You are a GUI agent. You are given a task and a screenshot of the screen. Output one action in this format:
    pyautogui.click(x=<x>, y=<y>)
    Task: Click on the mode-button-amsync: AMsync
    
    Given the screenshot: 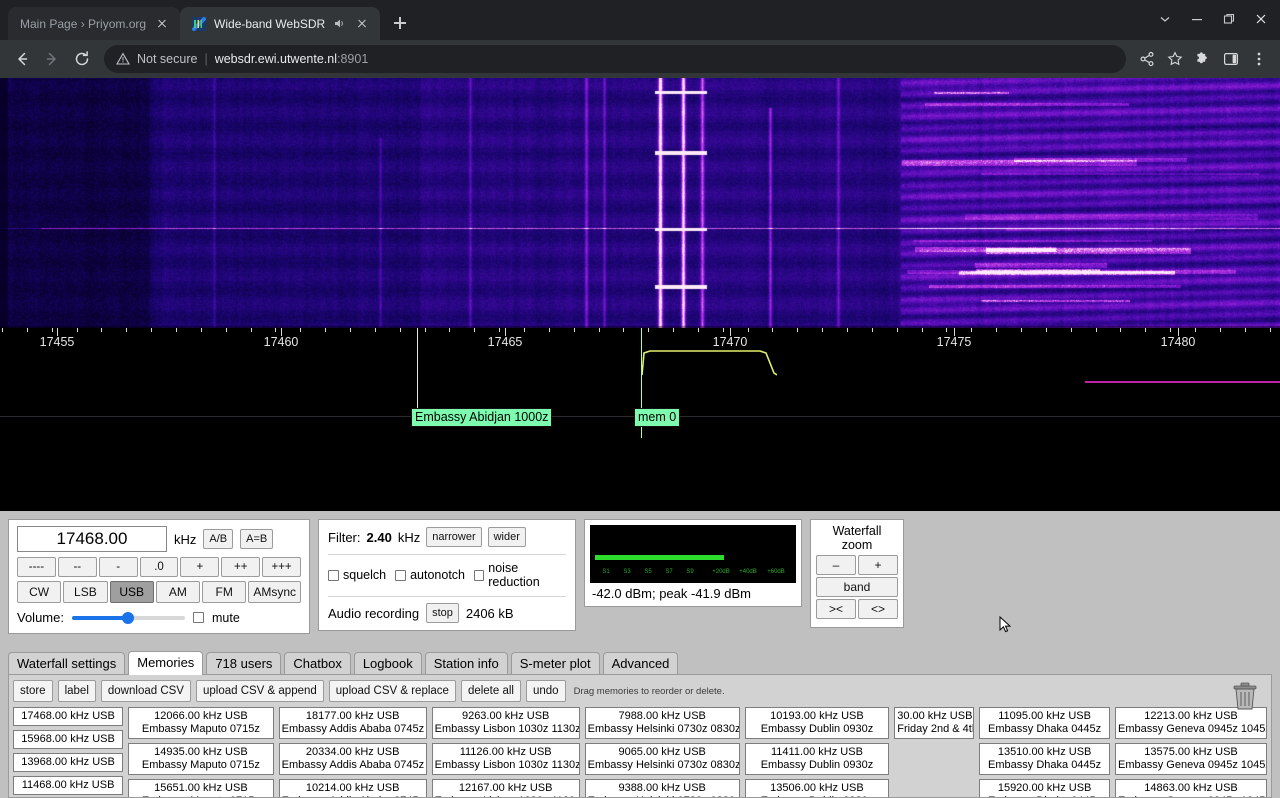 What is the action you would take?
    pyautogui.click(x=275, y=592)
    